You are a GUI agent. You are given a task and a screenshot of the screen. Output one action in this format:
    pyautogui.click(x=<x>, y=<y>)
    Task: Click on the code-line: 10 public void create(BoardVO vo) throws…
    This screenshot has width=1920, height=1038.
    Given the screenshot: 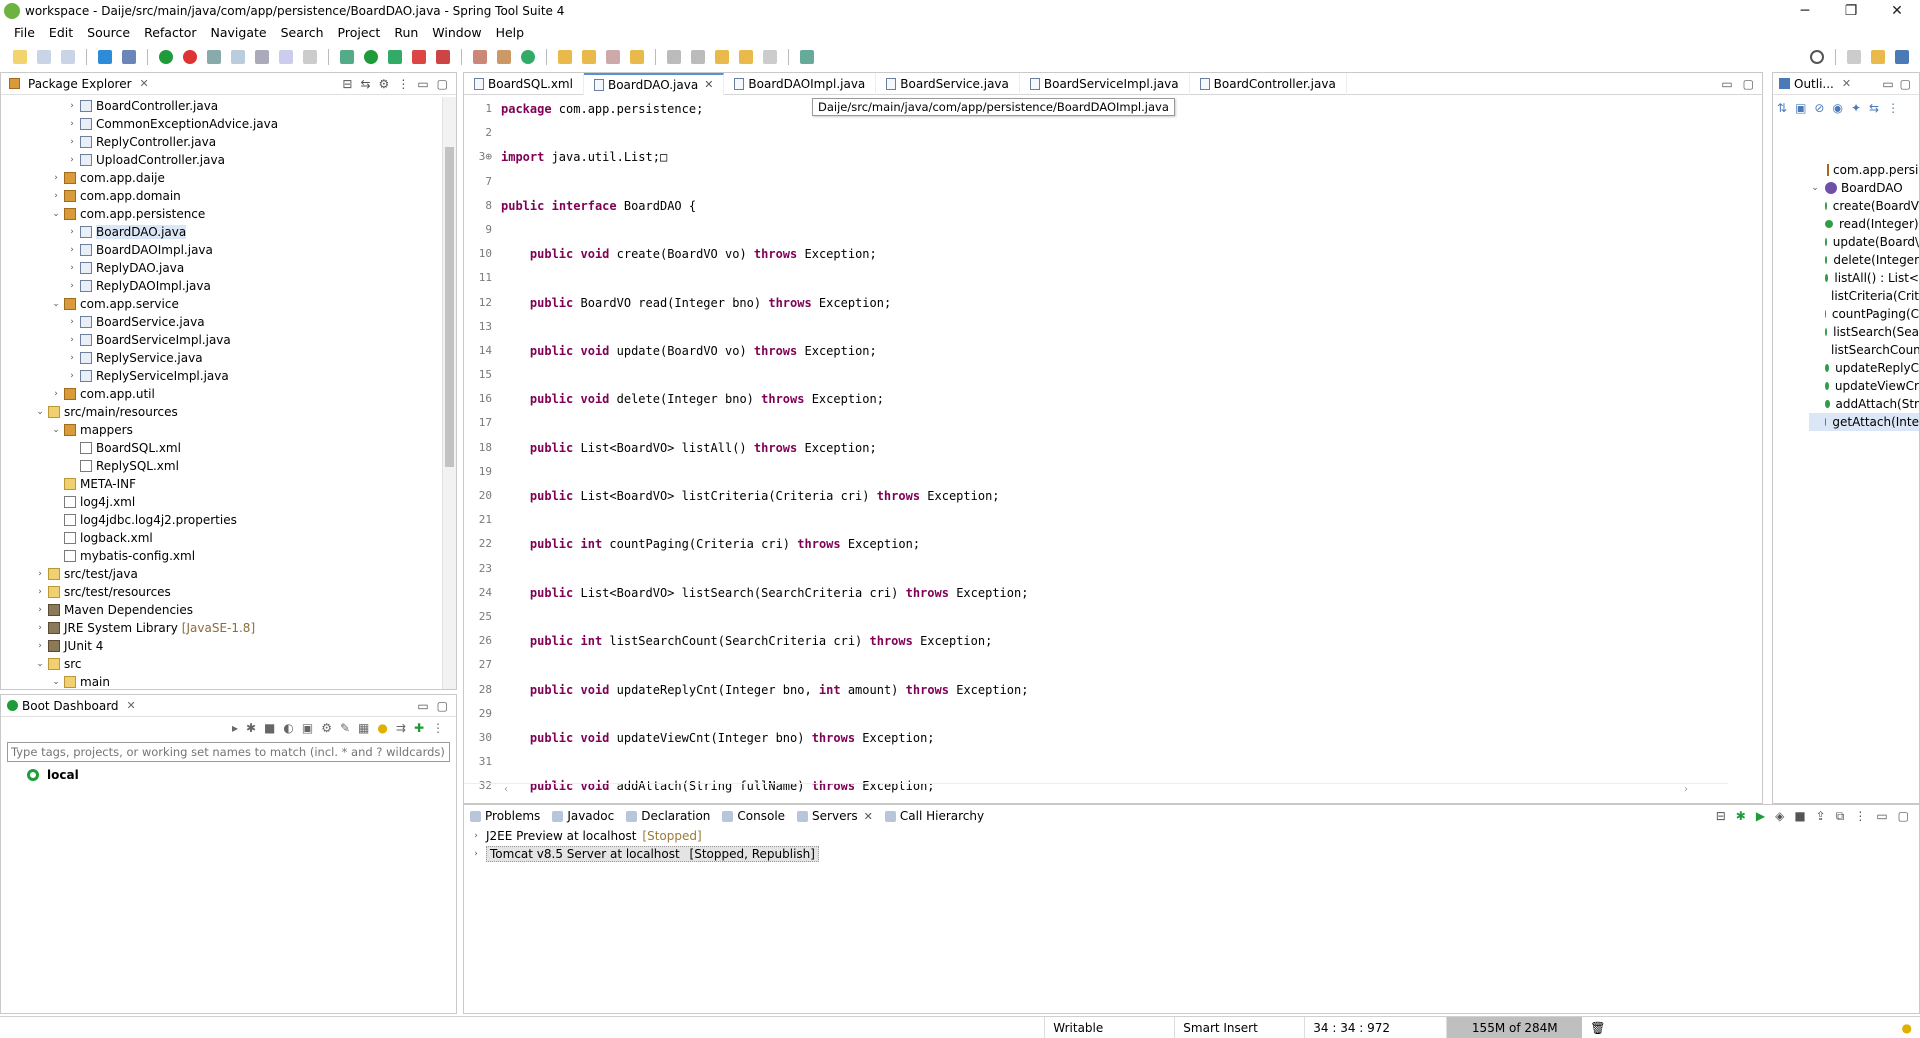 What is the action you would take?
    pyautogui.click(x=1096, y=254)
    